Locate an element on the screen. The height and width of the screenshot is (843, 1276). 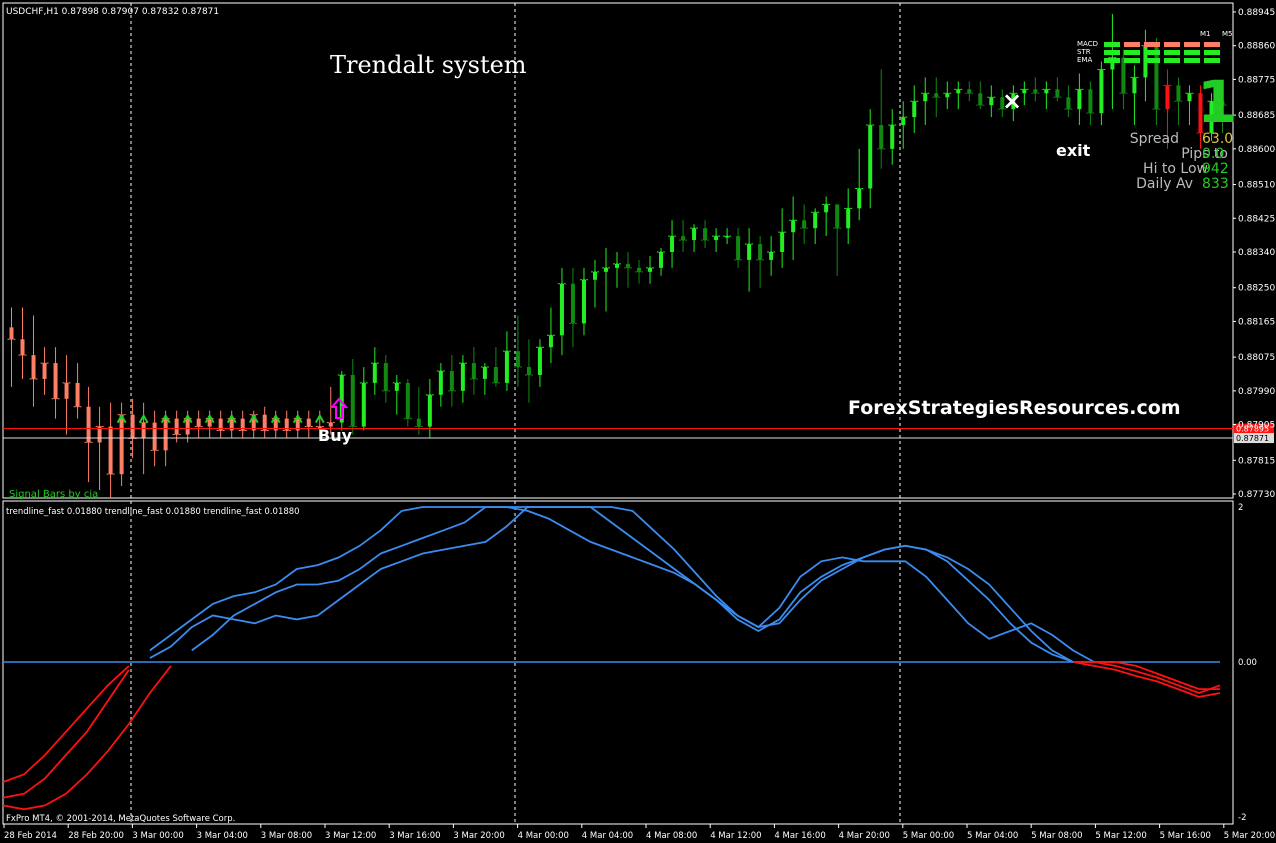
time-tick-label: 3 Mar 12:00 is located at coordinates (350, 836).